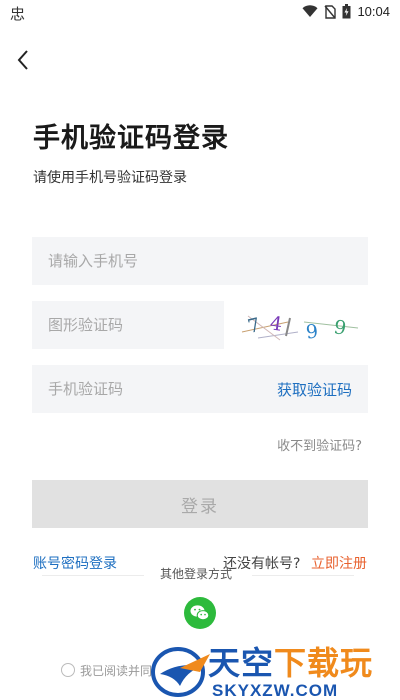 The width and height of the screenshot is (400, 700). What do you see at coordinates (75, 563) in the screenshot?
I see `password-login-link: 账号密码登录` at bounding box center [75, 563].